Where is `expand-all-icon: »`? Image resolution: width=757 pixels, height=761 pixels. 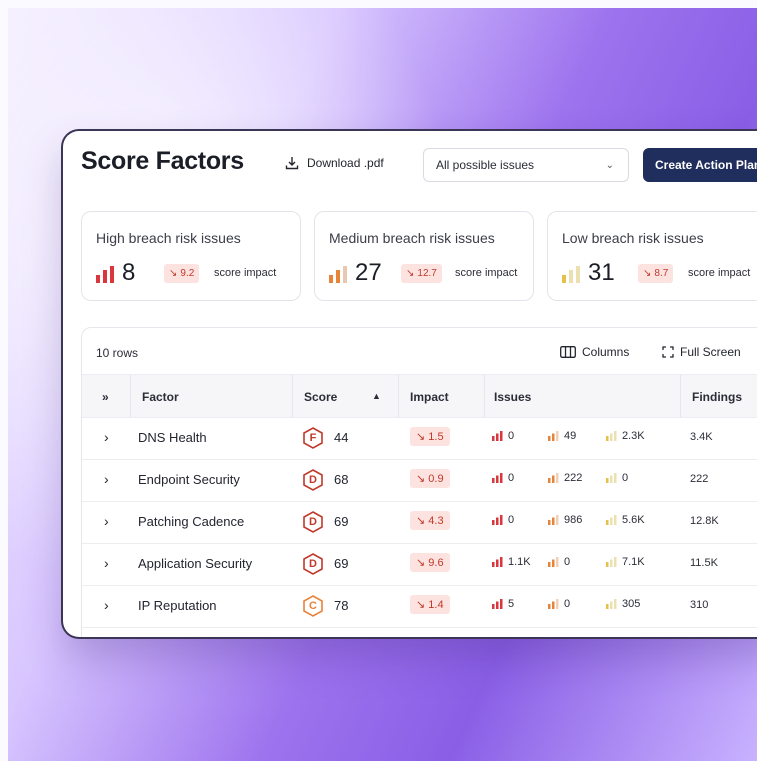 expand-all-icon: » is located at coordinates (105, 397).